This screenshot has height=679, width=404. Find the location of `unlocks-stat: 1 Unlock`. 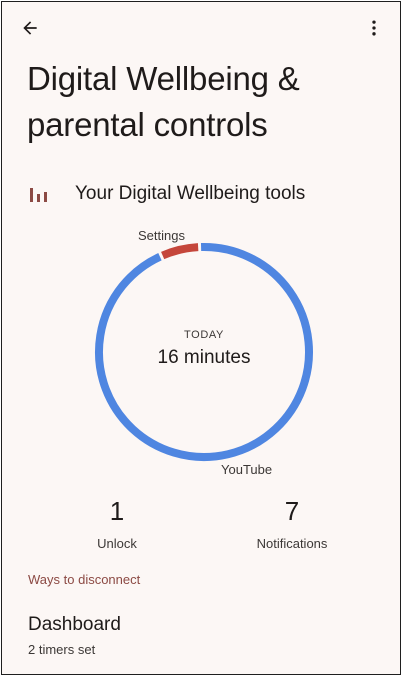

unlocks-stat: 1 Unlock is located at coordinates (117, 523).